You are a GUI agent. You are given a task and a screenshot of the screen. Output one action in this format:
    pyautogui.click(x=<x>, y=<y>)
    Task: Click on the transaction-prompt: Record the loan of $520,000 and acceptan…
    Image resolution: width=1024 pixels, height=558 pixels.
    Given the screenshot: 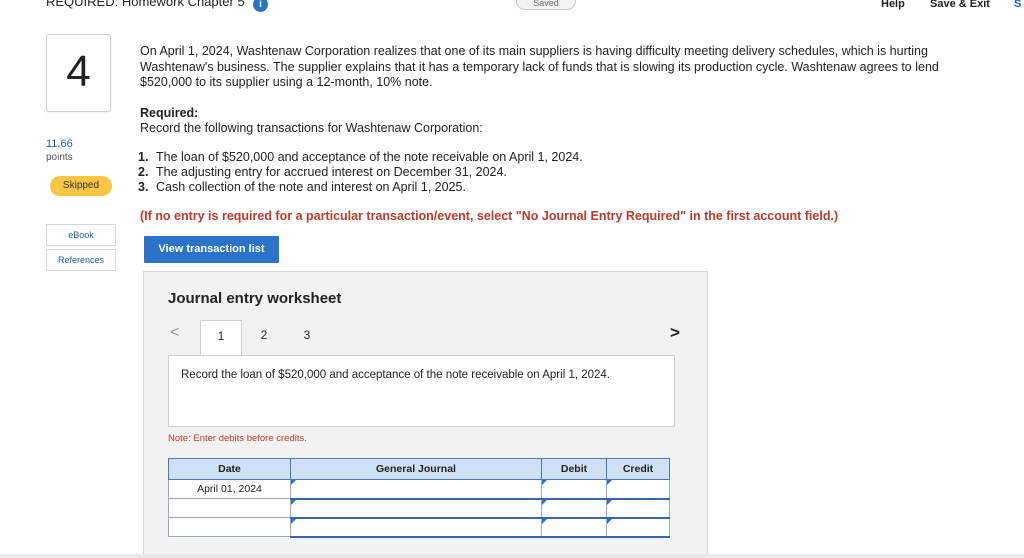 What is the action you would take?
    pyautogui.click(x=421, y=391)
    